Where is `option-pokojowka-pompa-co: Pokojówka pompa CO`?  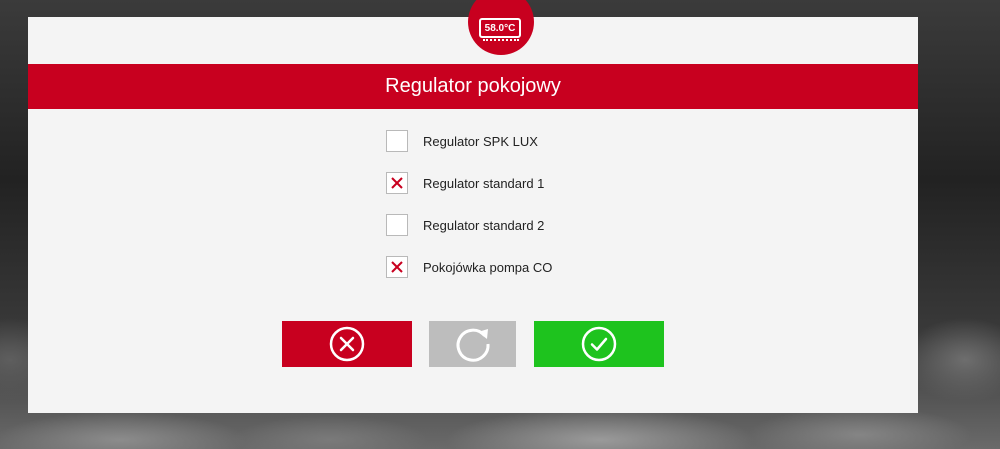
option-pokojowka-pompa-co: Pokojówka pompa CO is located at coordinates (469, 267).